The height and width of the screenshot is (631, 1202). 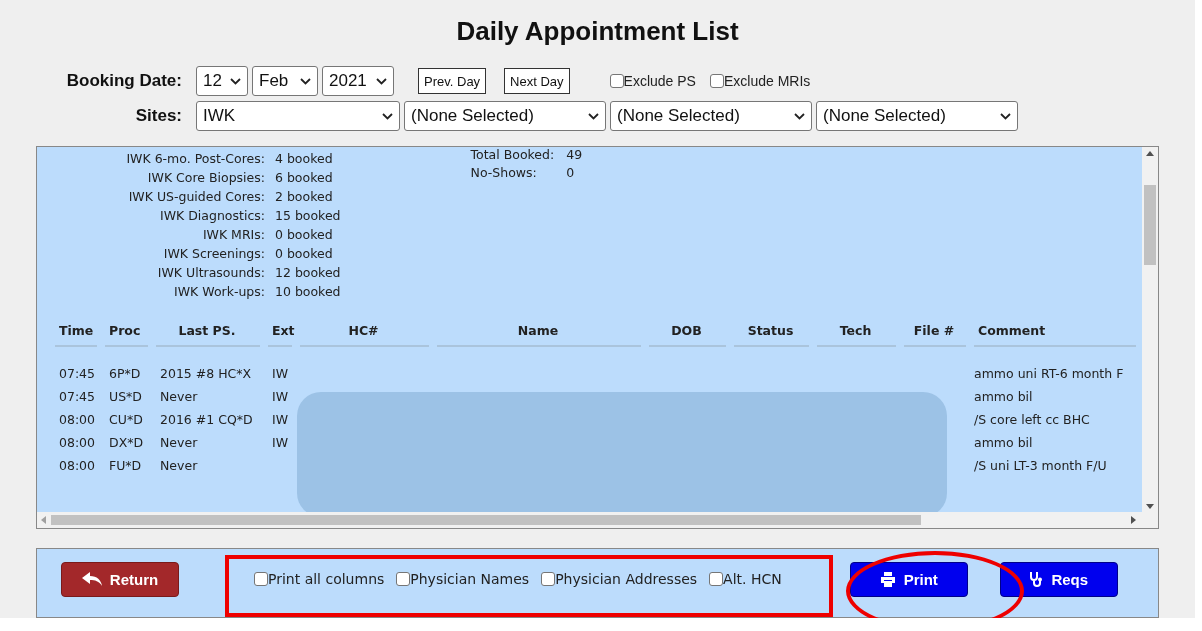 What do you see at coordinates (358, 81) in the screenshot?
I see `year-select: 2021` at bounding box center [358, 81].